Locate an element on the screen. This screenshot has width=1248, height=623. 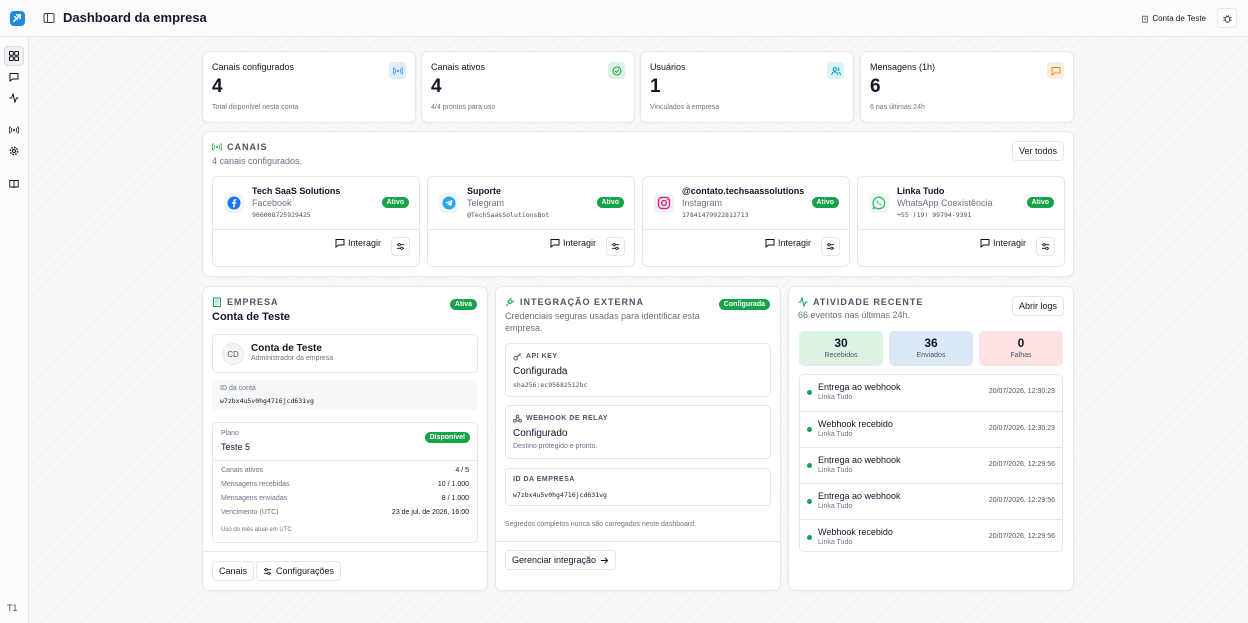
broadcast-icon is located at coordinates (217, 147).